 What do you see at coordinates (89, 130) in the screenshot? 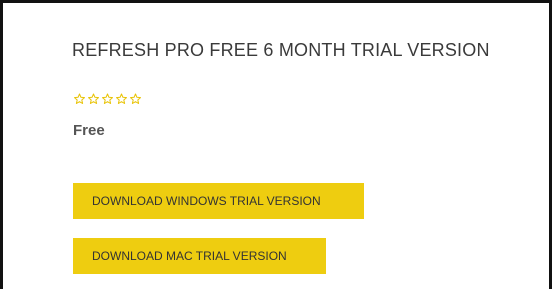
I see `price-label: Free` at bounding box center [89, 130].